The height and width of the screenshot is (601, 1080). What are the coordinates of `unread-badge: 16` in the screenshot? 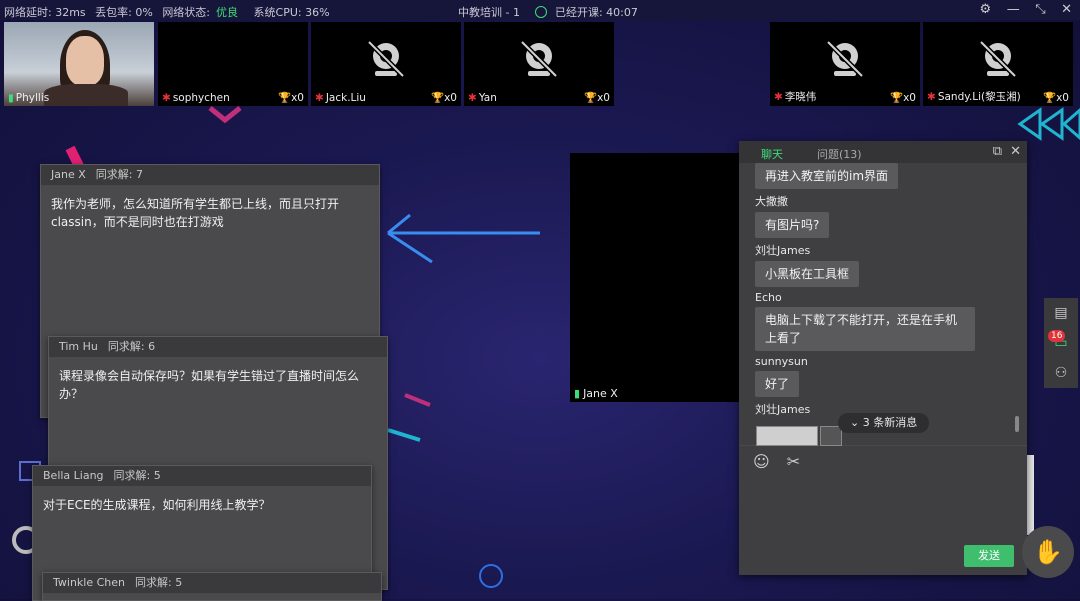 It's located at (1057, 336).